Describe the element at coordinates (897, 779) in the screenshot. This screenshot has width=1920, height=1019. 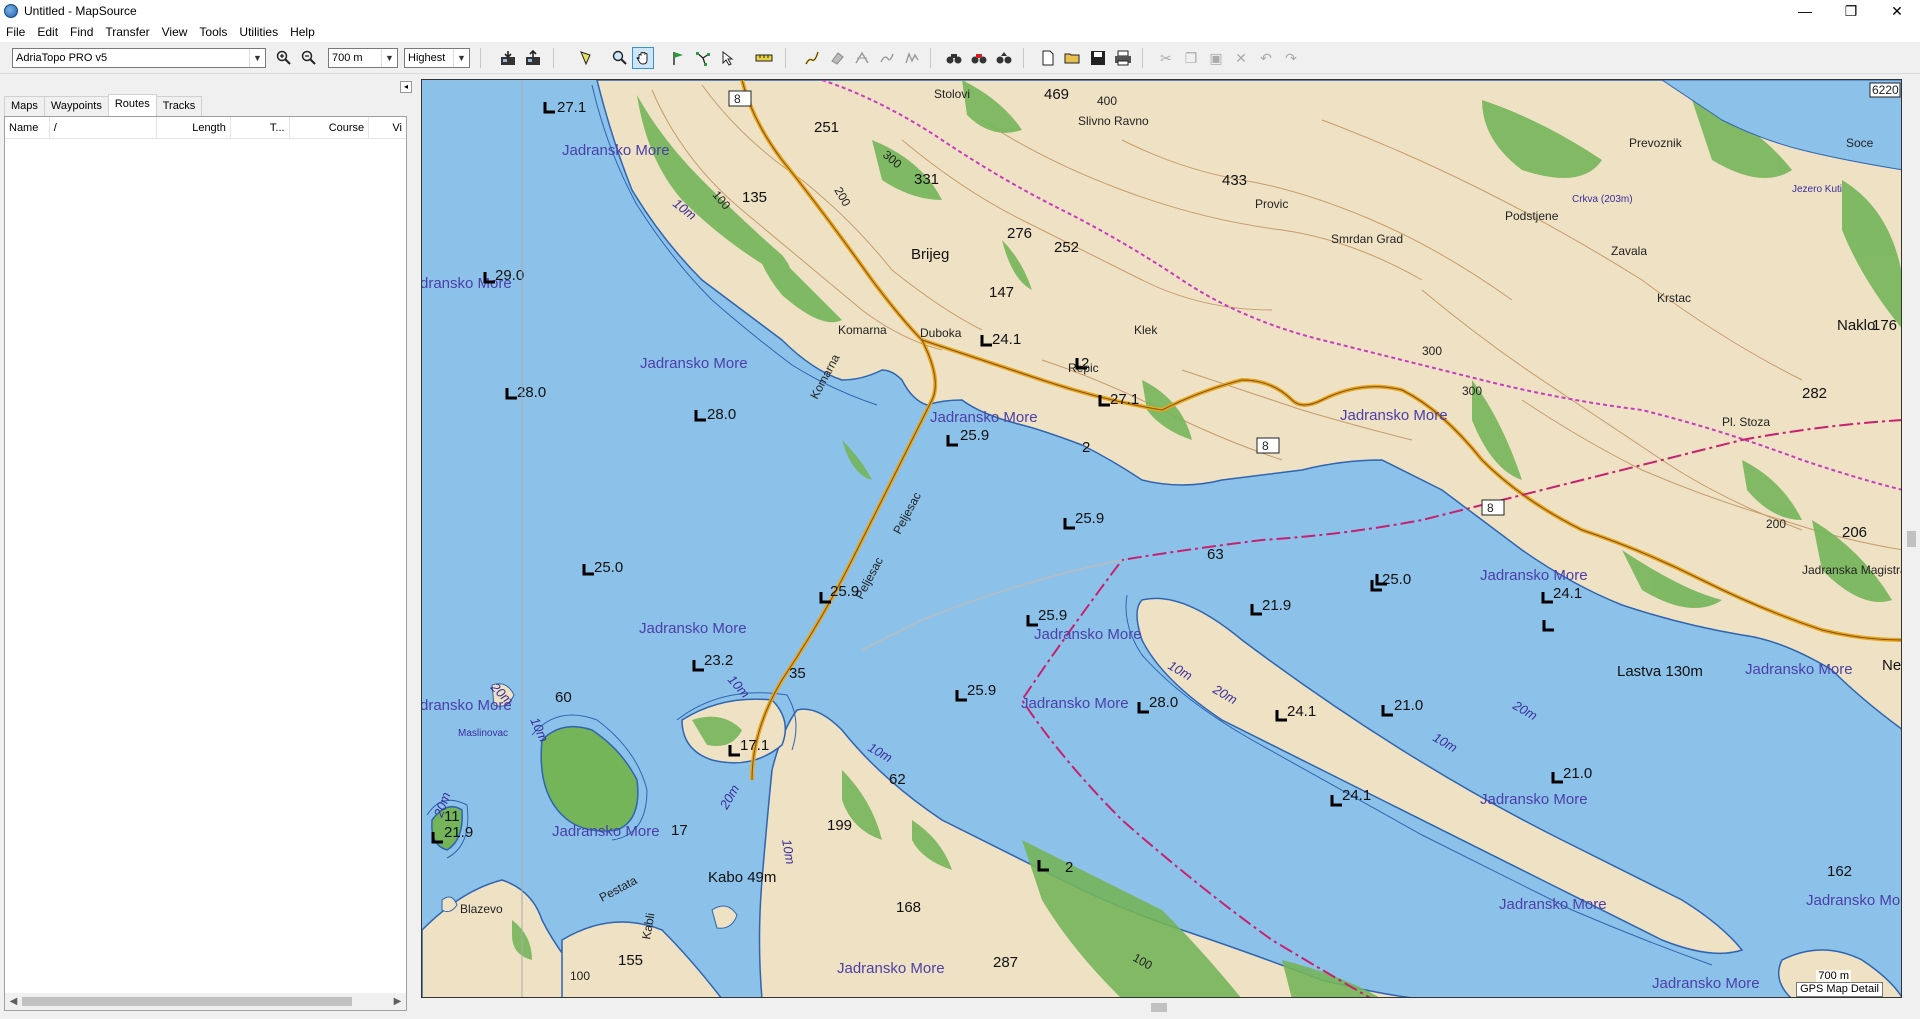
I see `elevation-label: 62` at that location.